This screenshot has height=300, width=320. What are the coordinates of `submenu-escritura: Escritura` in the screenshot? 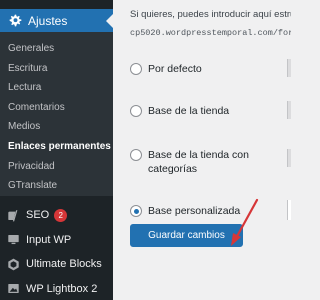 It's located at (56, 69).